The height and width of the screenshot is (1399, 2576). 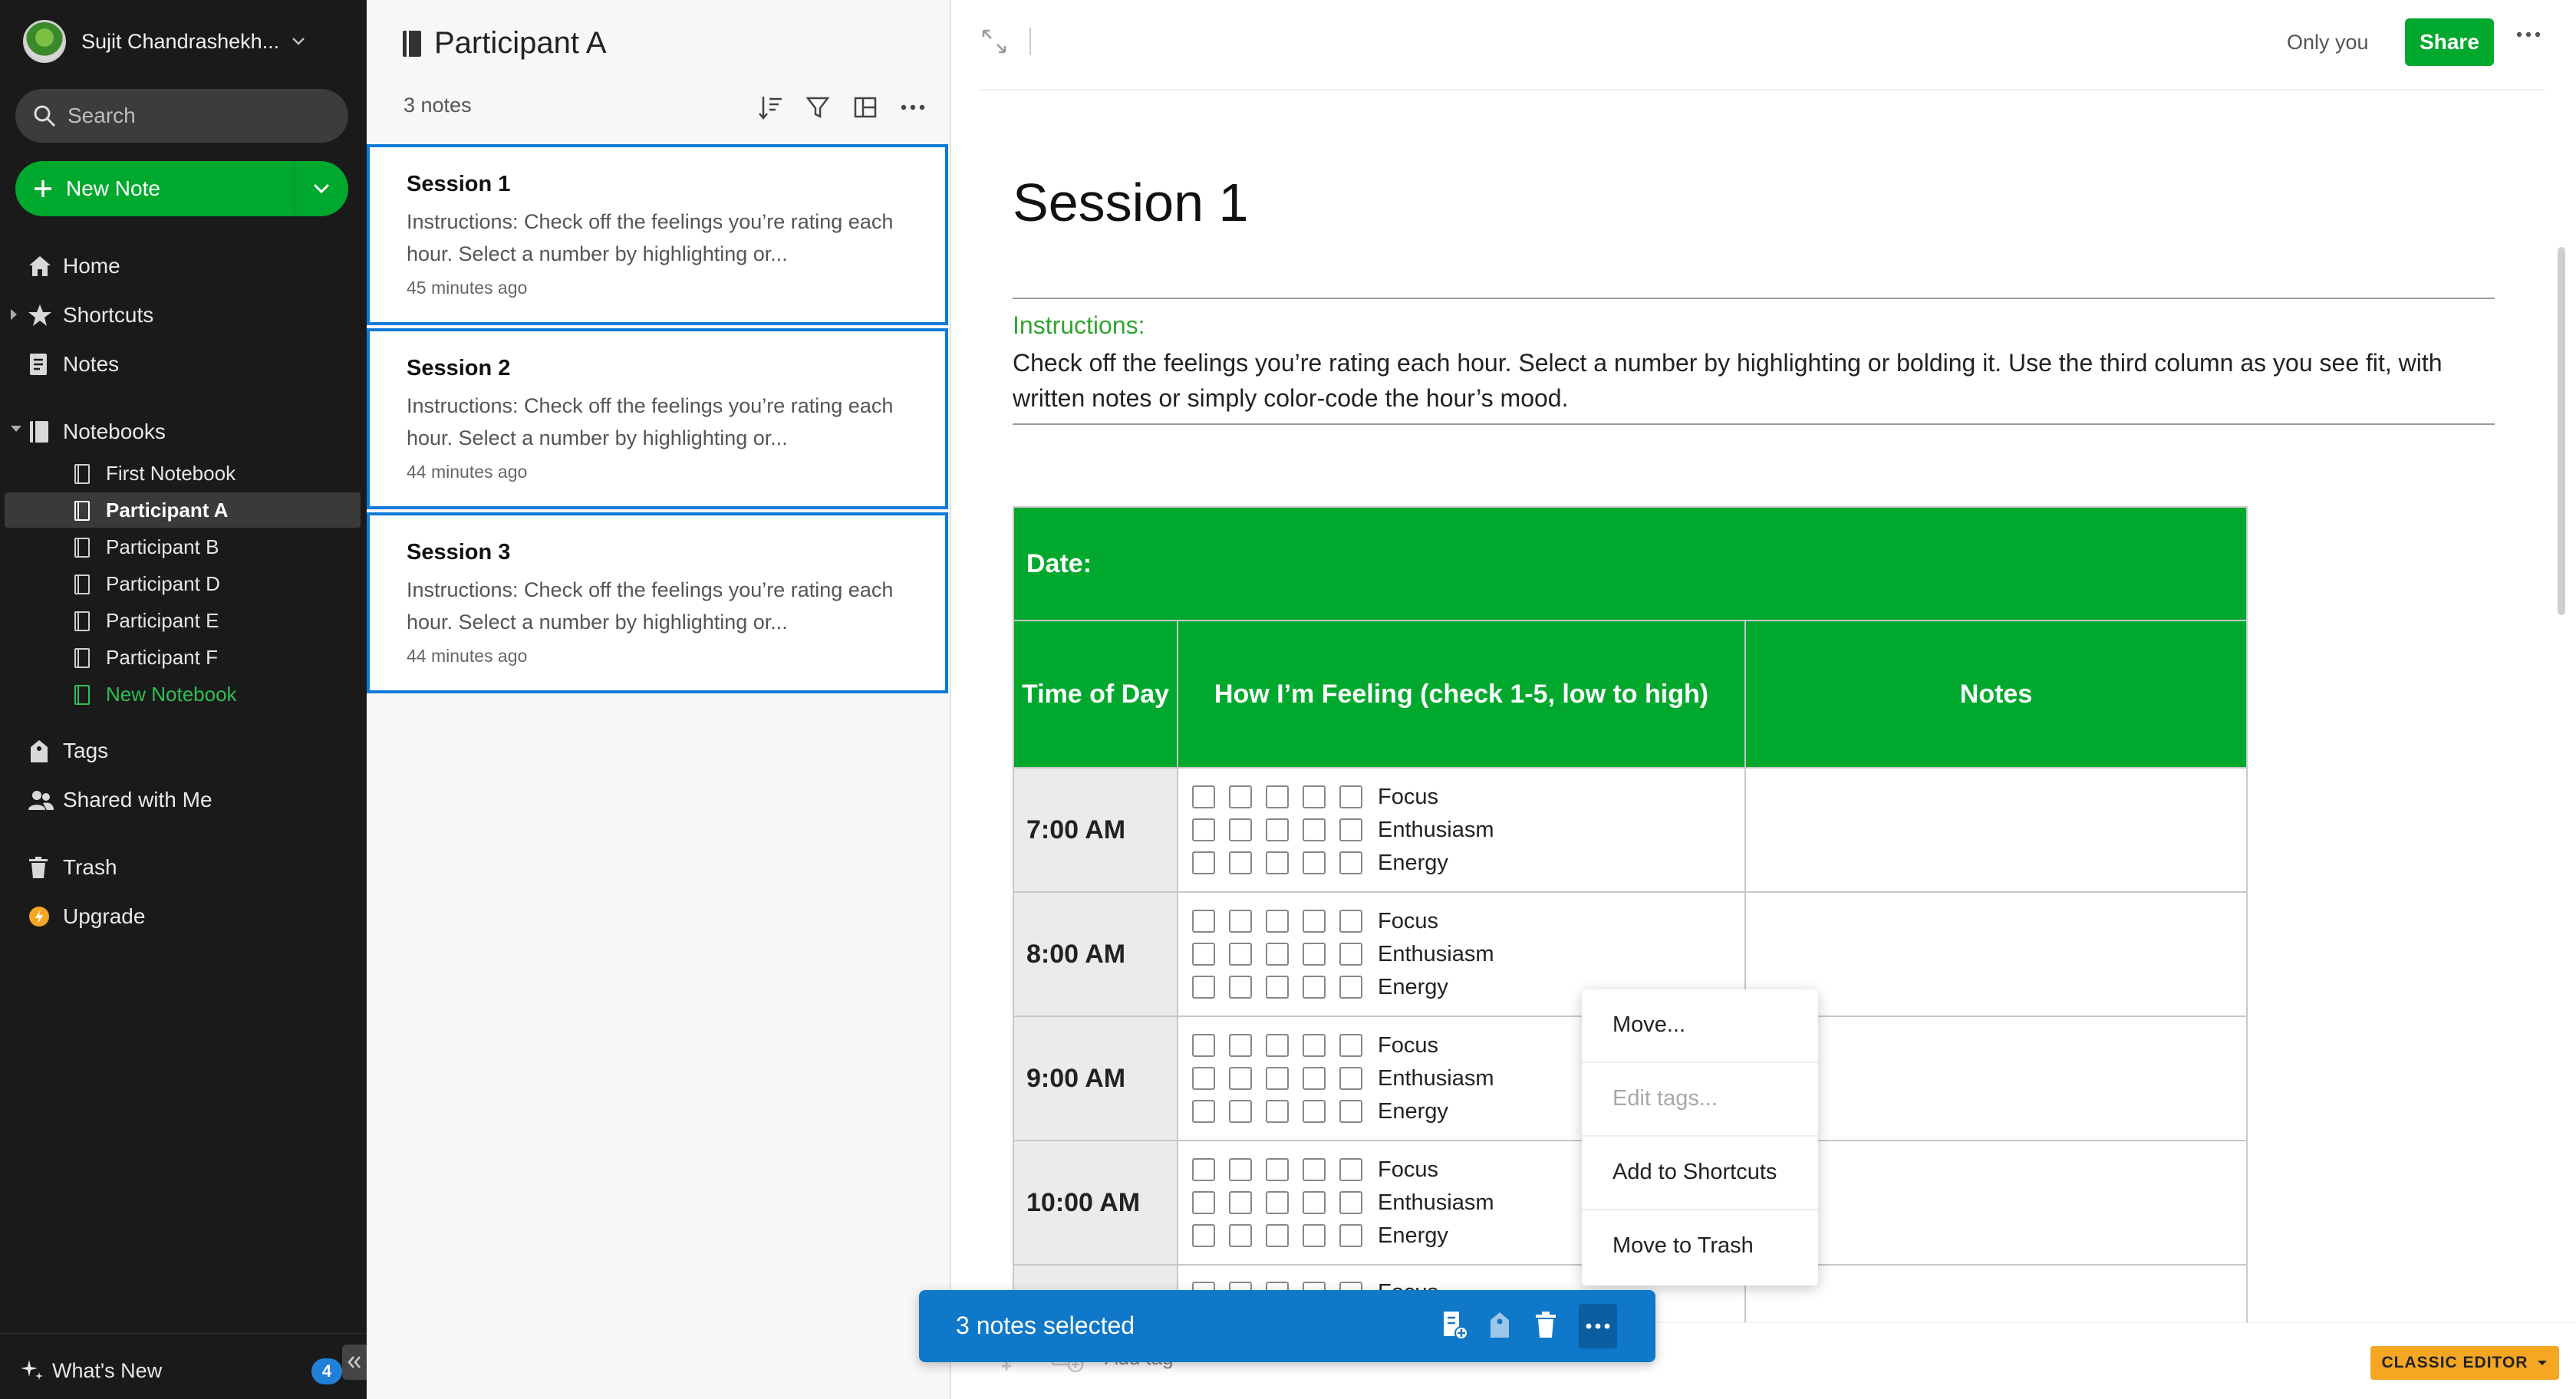 I want to click on merge-notes-icon, so click(x=1454, y=1325).